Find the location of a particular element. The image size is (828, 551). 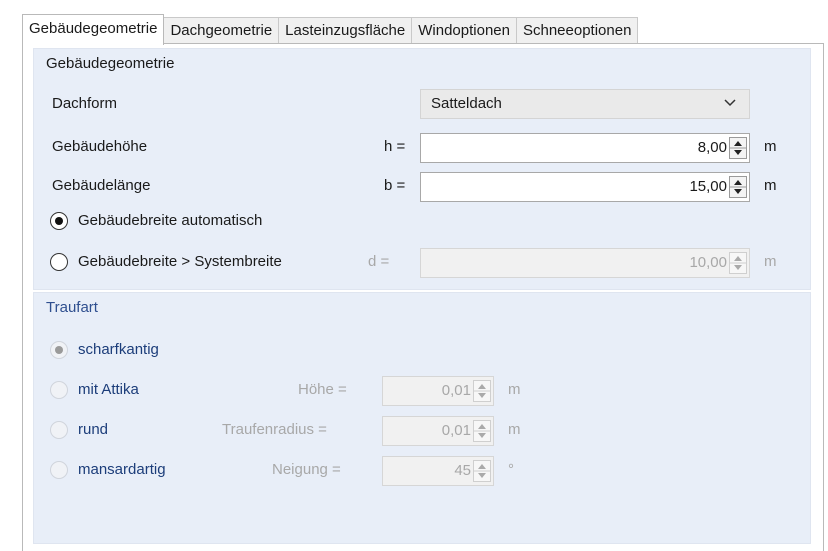

mansard-slope-label: Neigung = is located at coordinates (306, 469).